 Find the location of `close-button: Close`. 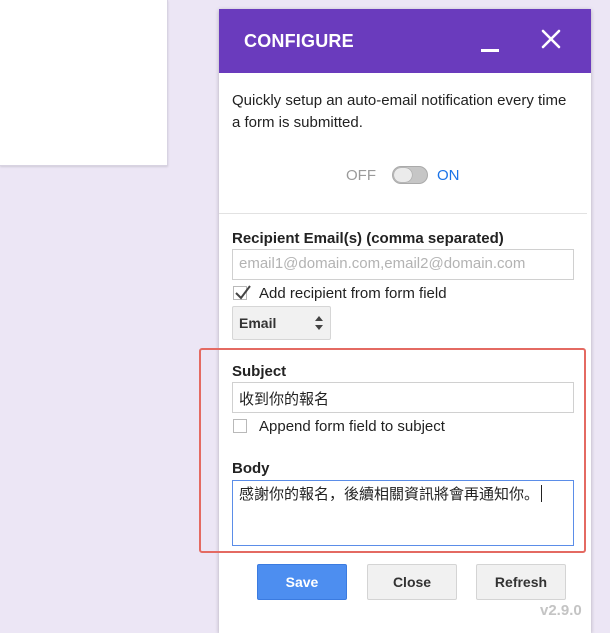

close-button: Close is located at coordinates (412, 582).